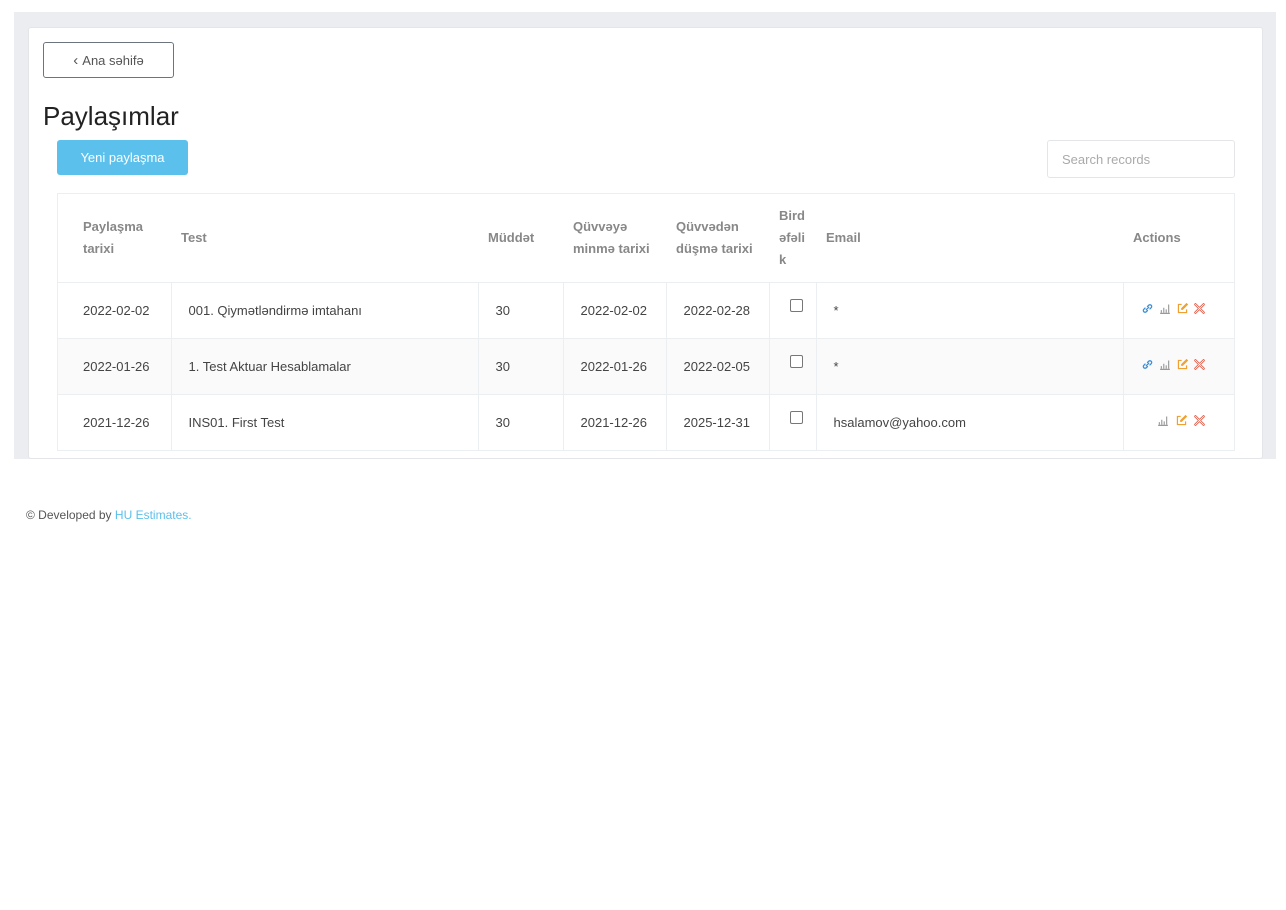 The width and height of the screenshot is (1286, 910). I want to click on page-title: Paylaşımlar, so click(111, 116).